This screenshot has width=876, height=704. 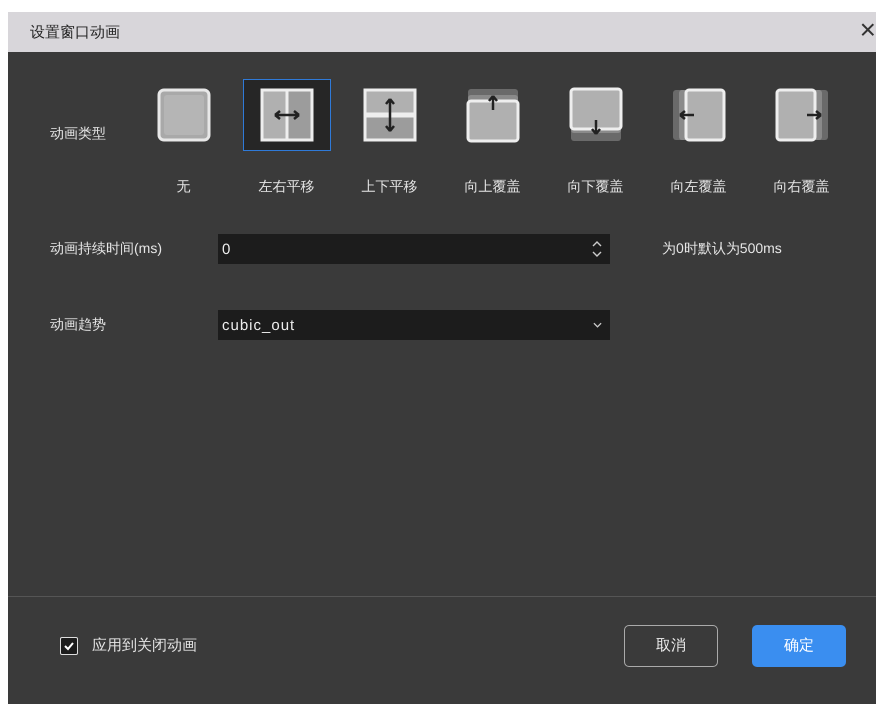 What do you see at coordinates (597, 325) in the screenshot?
I see `chevron-down-icon` at bounding box center [597, 325].